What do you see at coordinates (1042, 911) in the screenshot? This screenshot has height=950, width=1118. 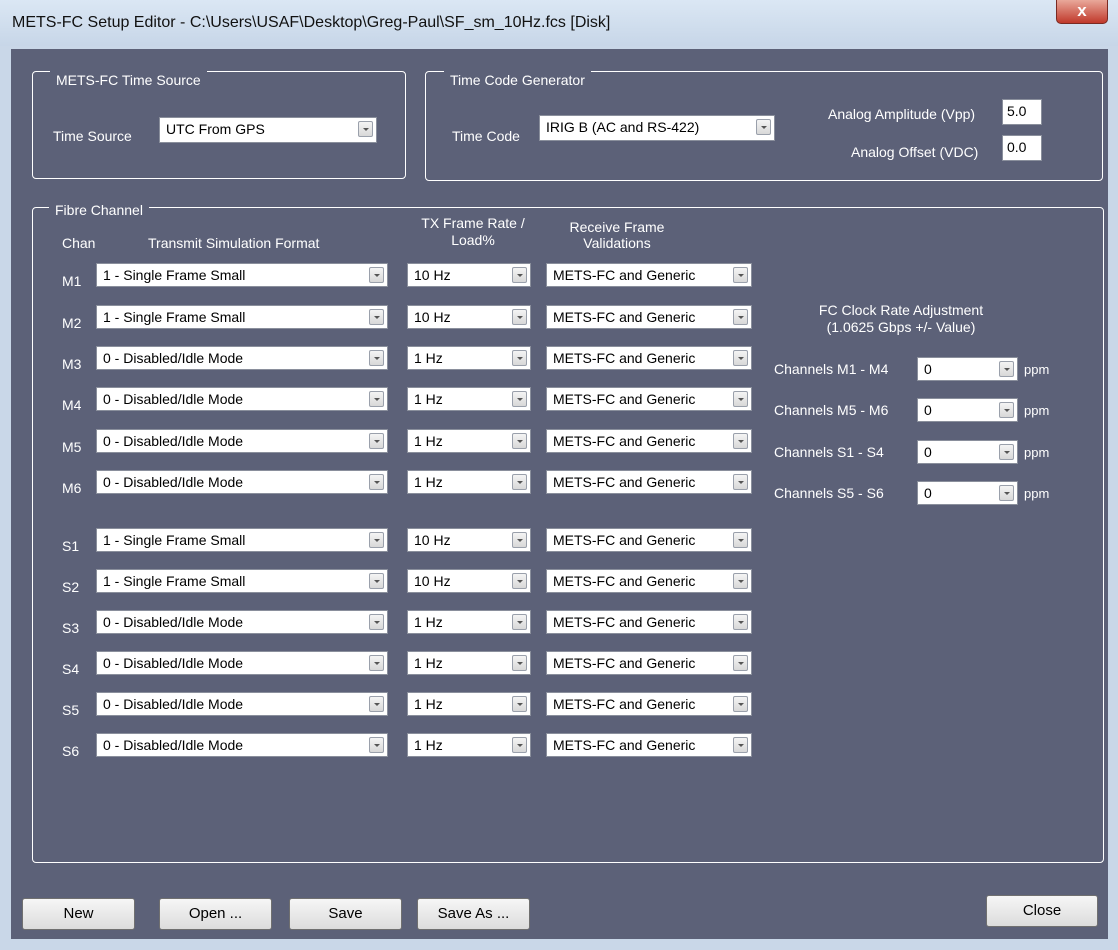 I see `close-button: Close` at bounding box center [1042, 911].